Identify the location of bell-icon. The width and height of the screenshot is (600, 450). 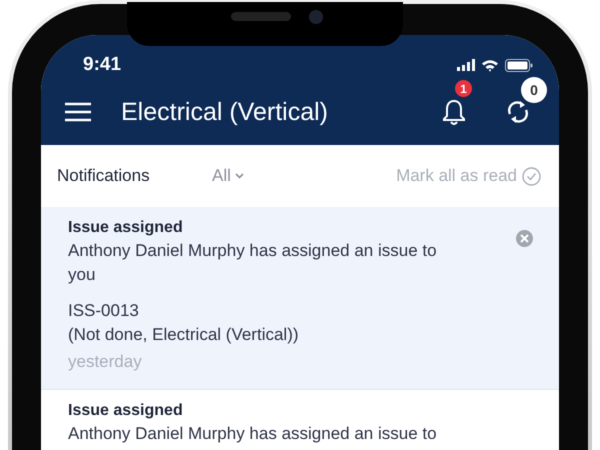
(454, 112).